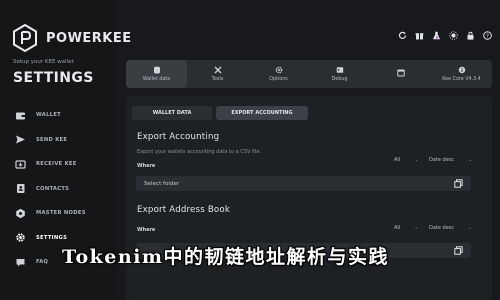 The height and width of the screenshot is (300, 500). Describe the element at coordinates (262, 113) in the screenshot. I see `subtab-export-accounting: EXPORT ACCOUNTING` at that location.